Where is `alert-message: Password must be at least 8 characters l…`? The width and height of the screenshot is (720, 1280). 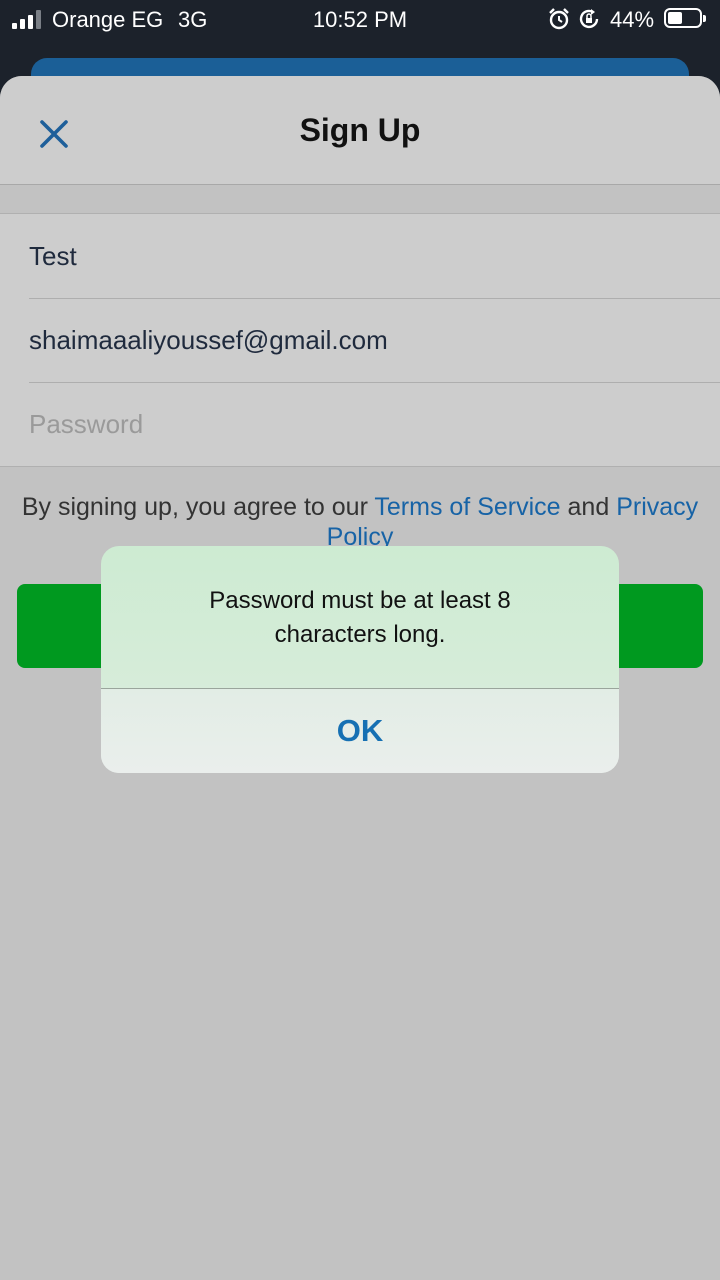 alert-message: Password must be at least 8 characters l… is located at coordinates (360, 618).